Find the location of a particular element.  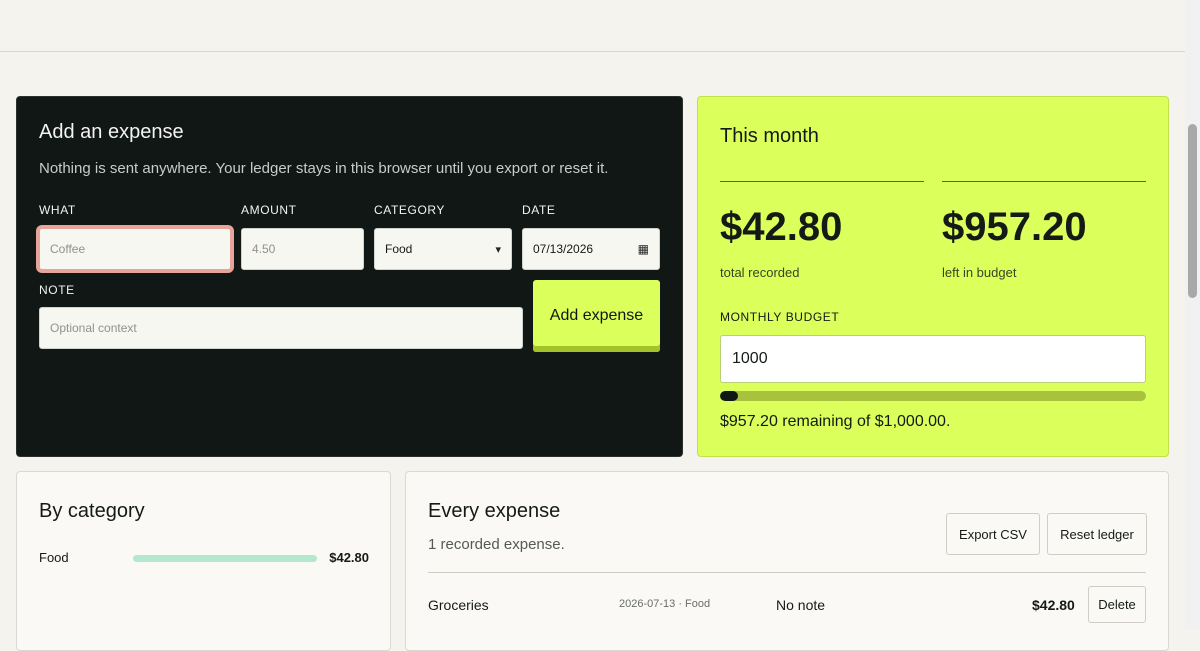

what-label: What is located at coordinates (57, 210).